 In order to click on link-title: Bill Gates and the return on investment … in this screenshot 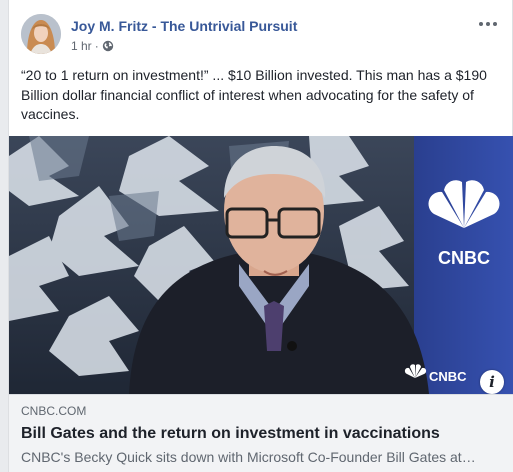, I will do `click(261, 434)`.